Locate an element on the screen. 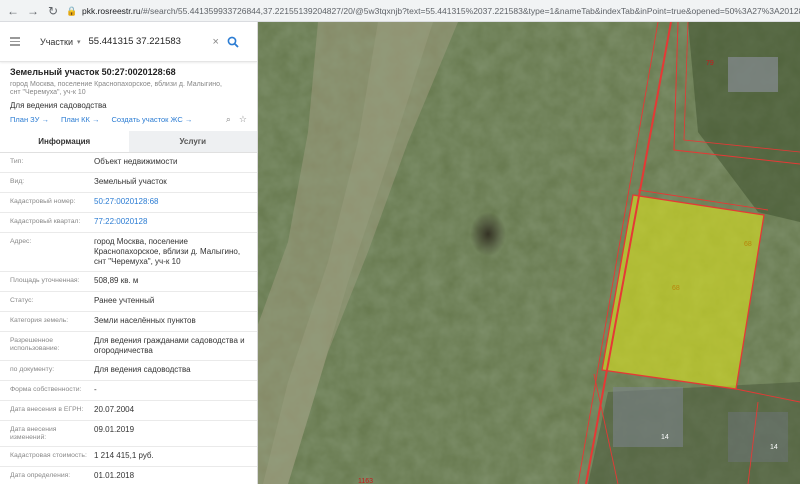 The height and width of the screenshot is (484, 800). create-parcel-link: Создать участок ЖС → is located at coordinates (151, 119).